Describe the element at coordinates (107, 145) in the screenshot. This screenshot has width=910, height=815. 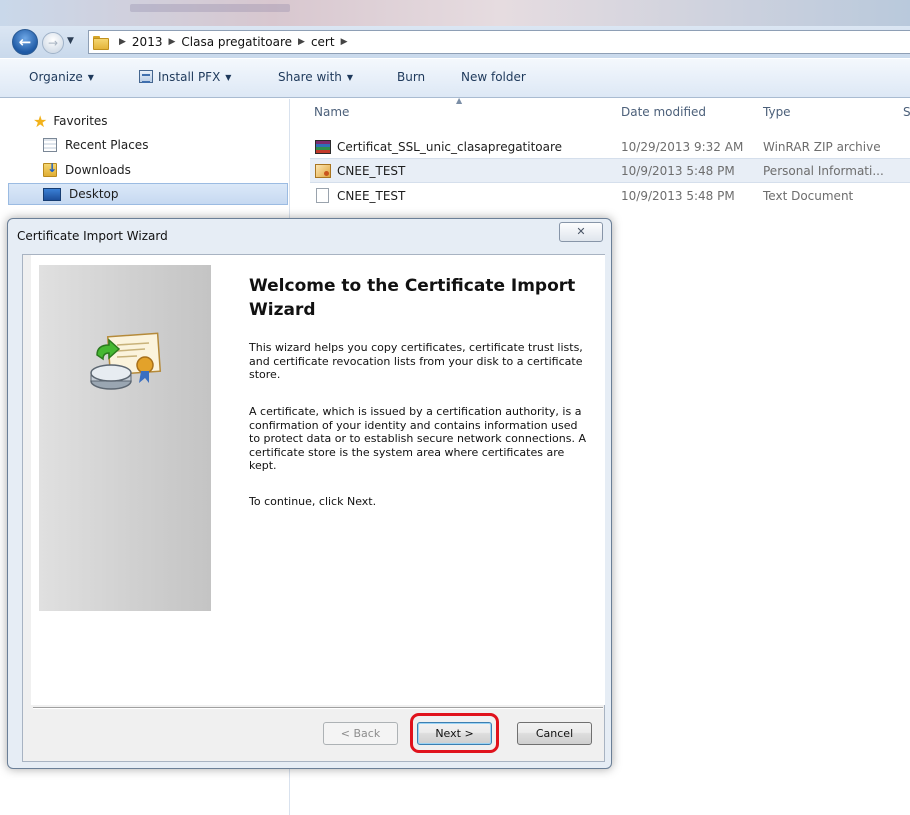
I see `nav-recent-places-label: Recent Places` at that location.